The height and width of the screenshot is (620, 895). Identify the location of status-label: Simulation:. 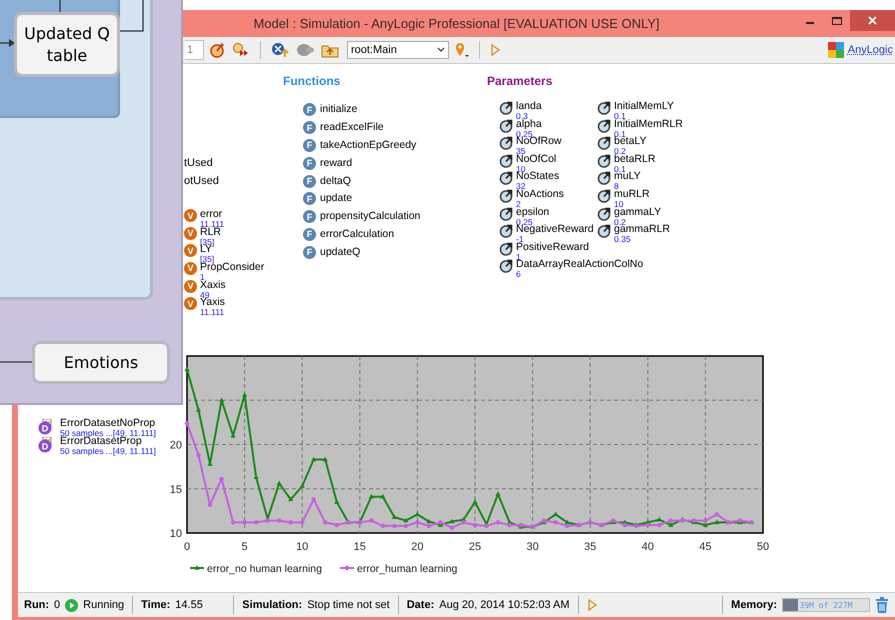
(272, 605).